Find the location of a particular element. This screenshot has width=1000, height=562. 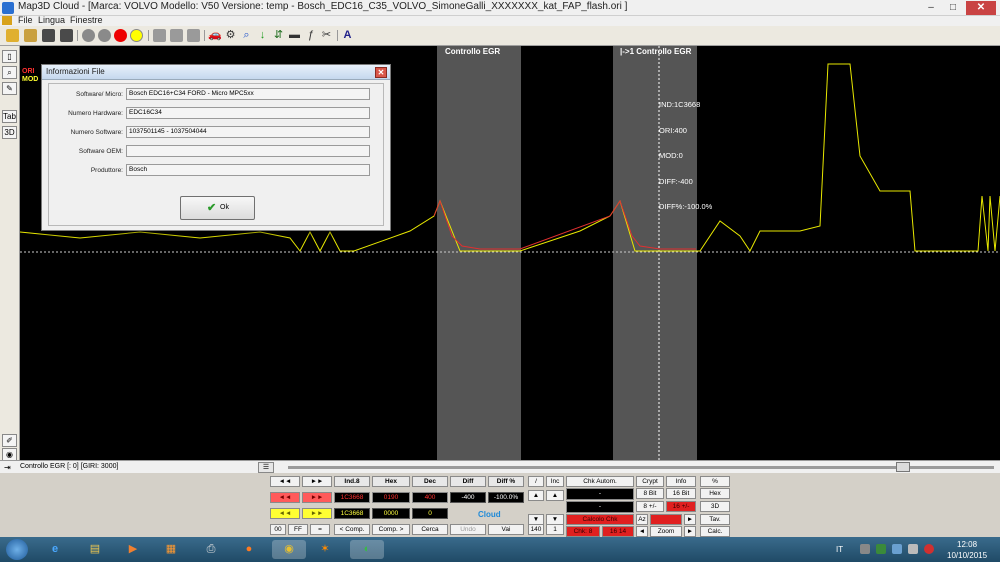

az-button: Az is located at coordinates (642, 519).